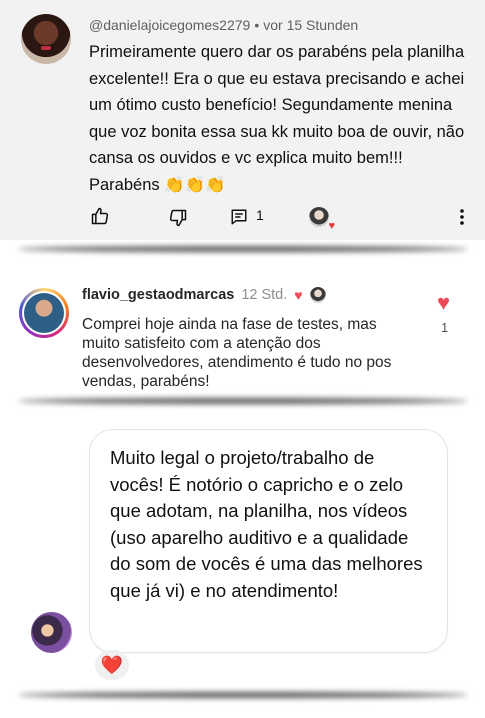 This screenshot has width=485, height=718. What do you see at coordinates (169, 25) in the screenshot?
I see `comment-username: @danielajoicegomes2279` at bounding box center [169, 25].